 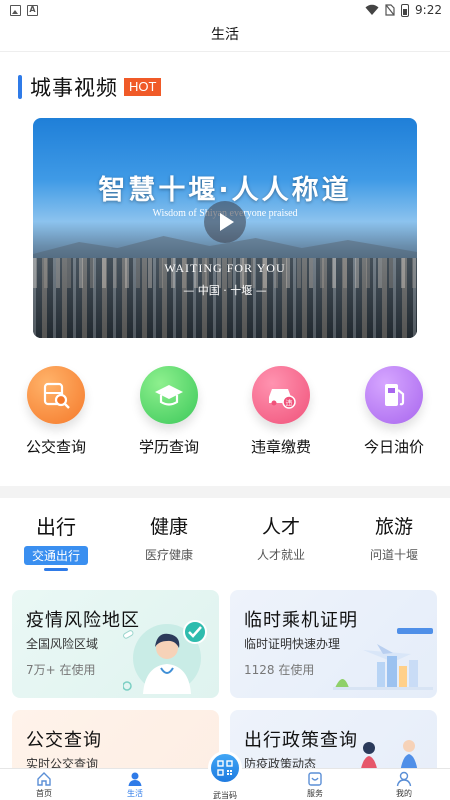 What do you see at coordinates (135, 779) in the screenshot?
I see `person-icon` at bounding box center [135, 779].